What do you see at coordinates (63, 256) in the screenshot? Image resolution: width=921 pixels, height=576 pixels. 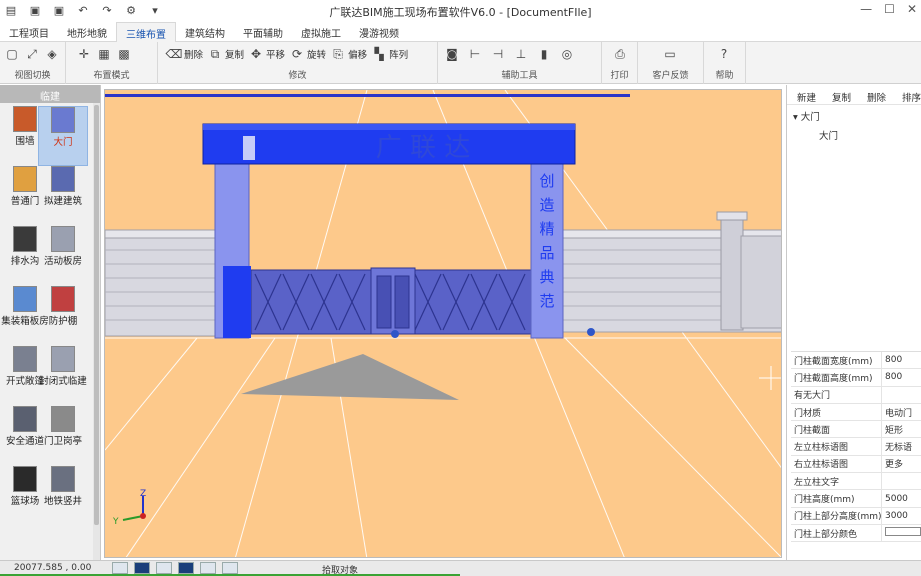 I see `palette-item: 活动板房` at bounding box center [63, 256].